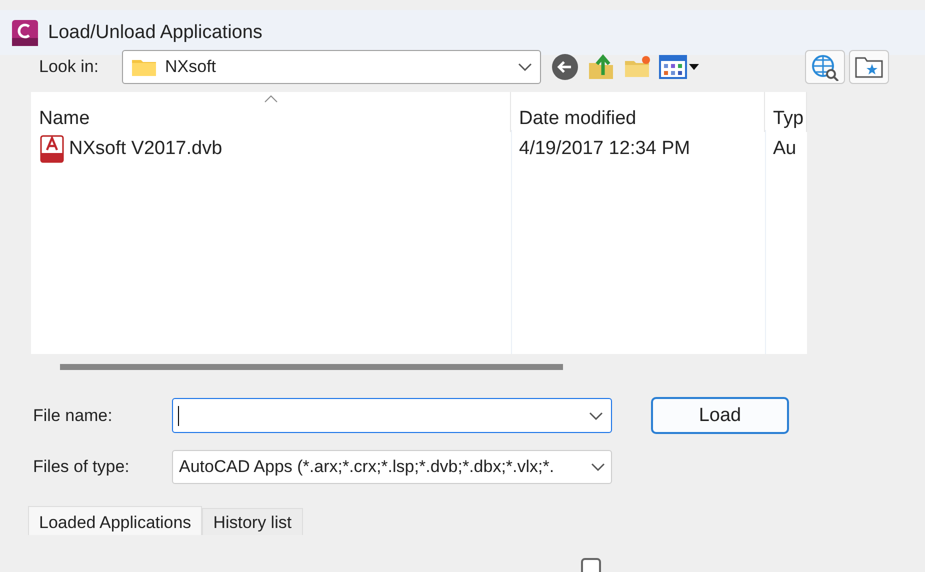  Describe the element at coordinates (311, 367) in the screenshot. I see `scrollbar-thumb` at that location.